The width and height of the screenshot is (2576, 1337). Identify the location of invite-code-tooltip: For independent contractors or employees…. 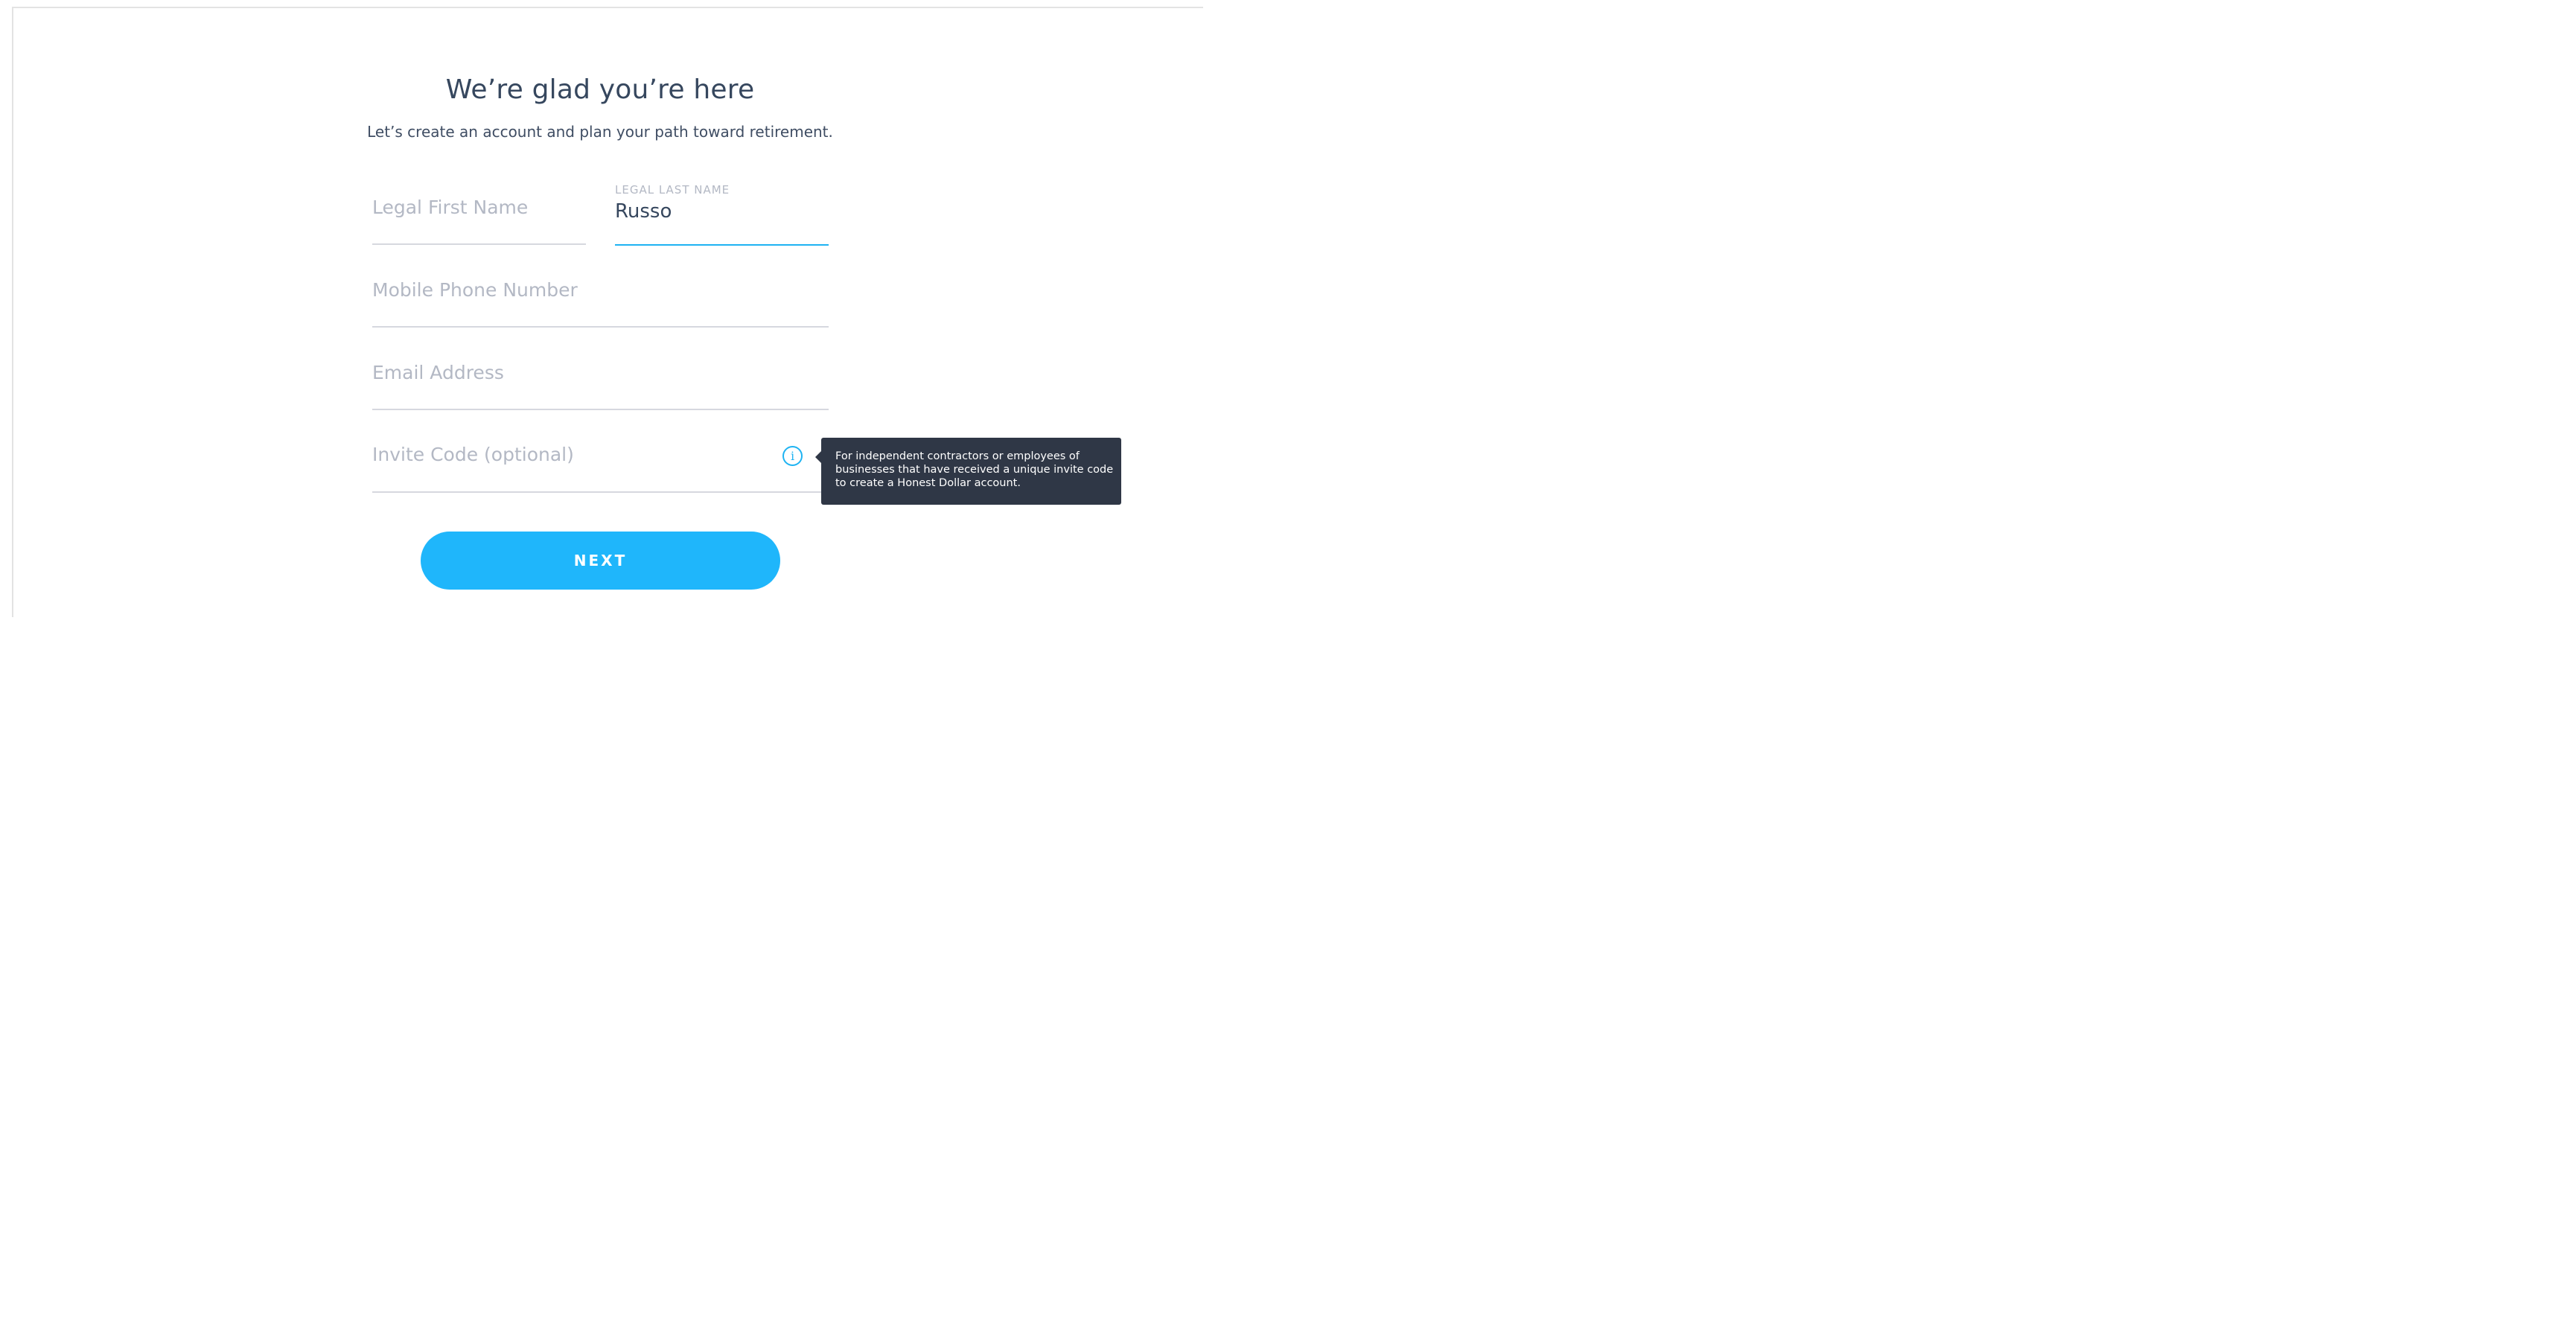
(968, 471).